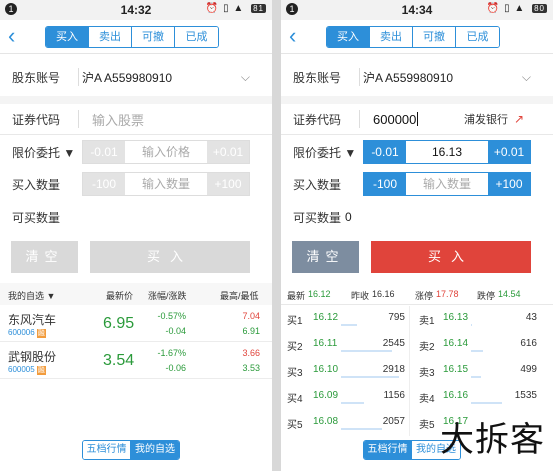  Describe the element at coordinates (525, 395) in the screenshot. I see `ask-volume: 1535` at that location.